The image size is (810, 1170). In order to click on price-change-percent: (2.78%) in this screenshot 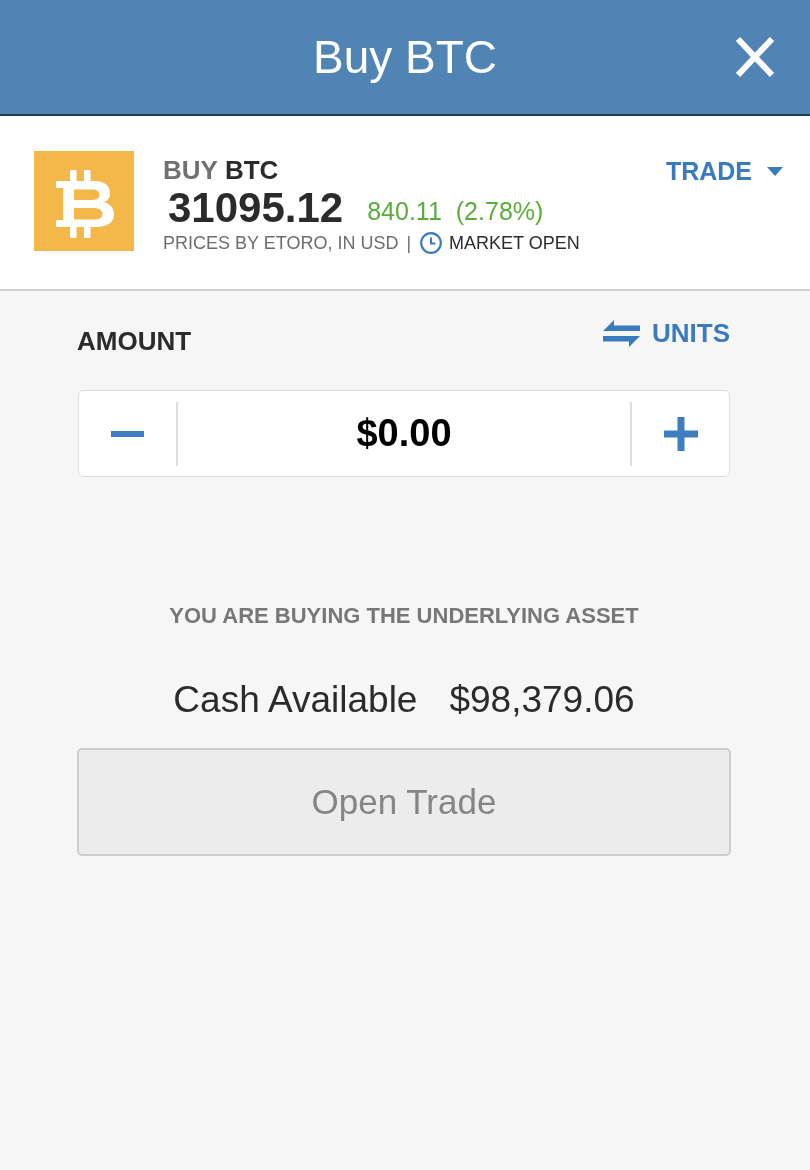, I will do `click(499, 211)`.